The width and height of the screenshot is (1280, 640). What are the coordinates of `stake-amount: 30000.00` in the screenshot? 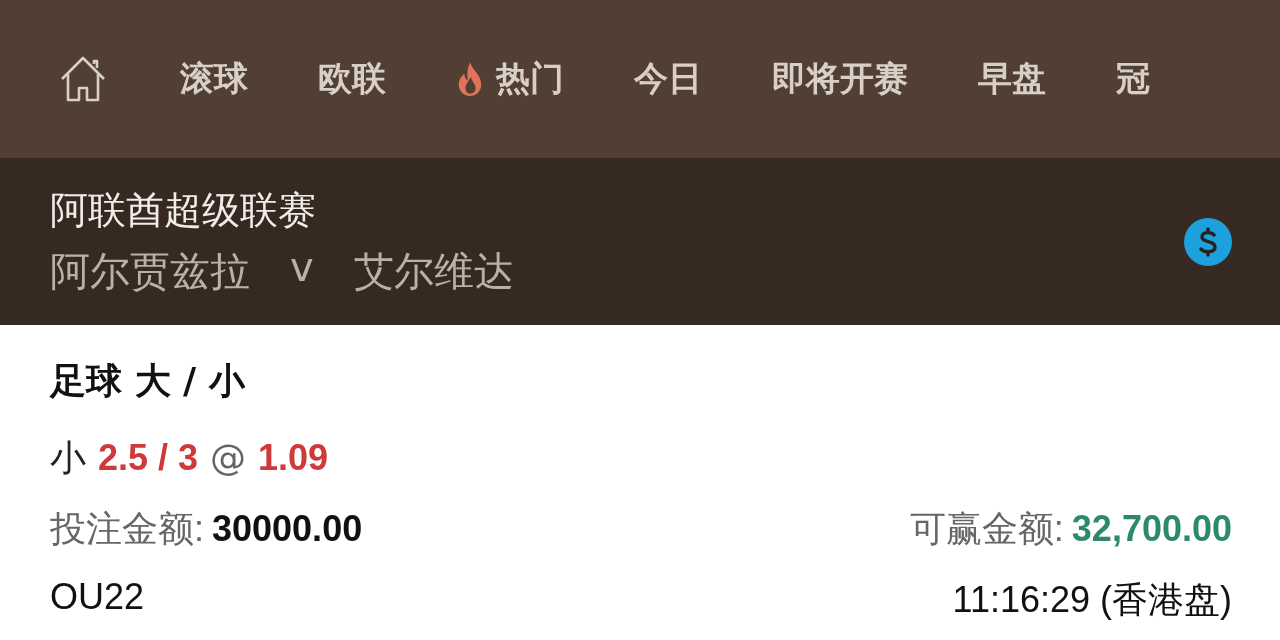 It's located at (287, 529).